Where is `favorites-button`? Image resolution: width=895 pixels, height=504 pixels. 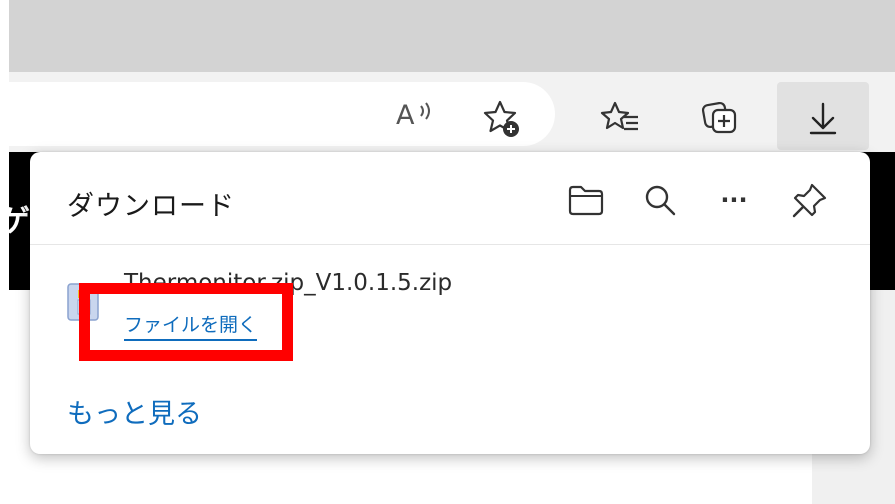 favorites-button is located at coordinates (620, 118).